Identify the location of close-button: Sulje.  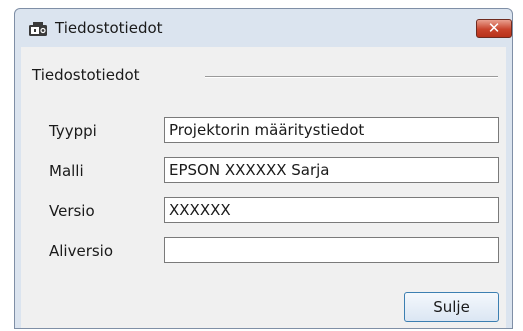
(451, 307).